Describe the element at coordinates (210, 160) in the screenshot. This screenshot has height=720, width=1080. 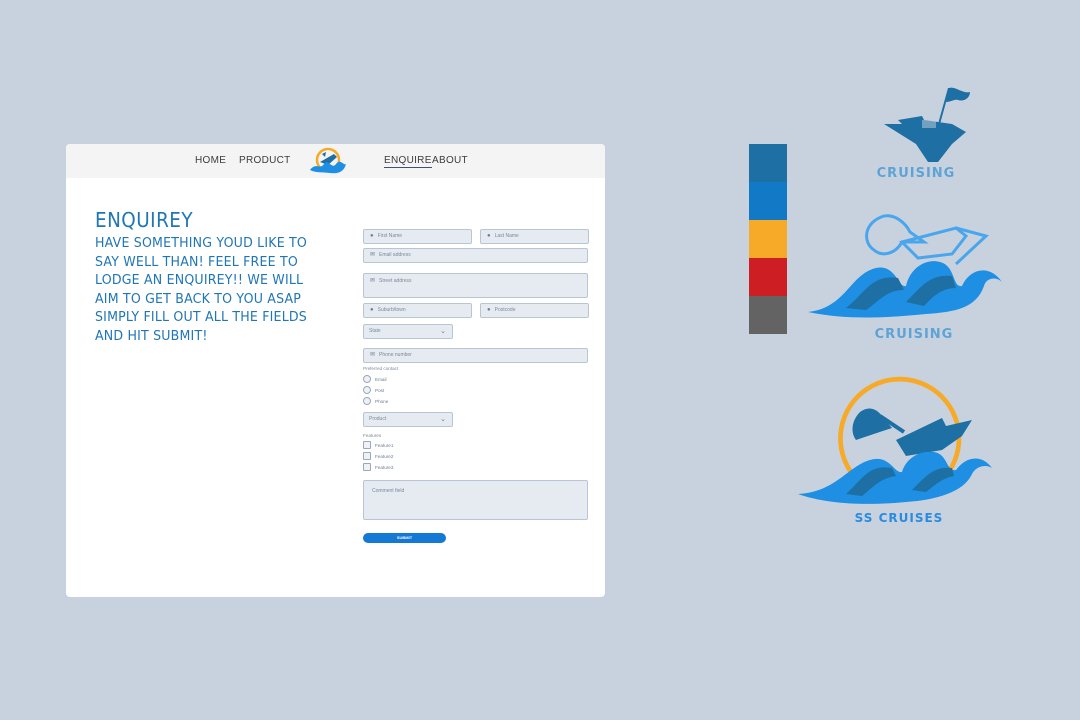
I see `nav-home: HOME` at that location.